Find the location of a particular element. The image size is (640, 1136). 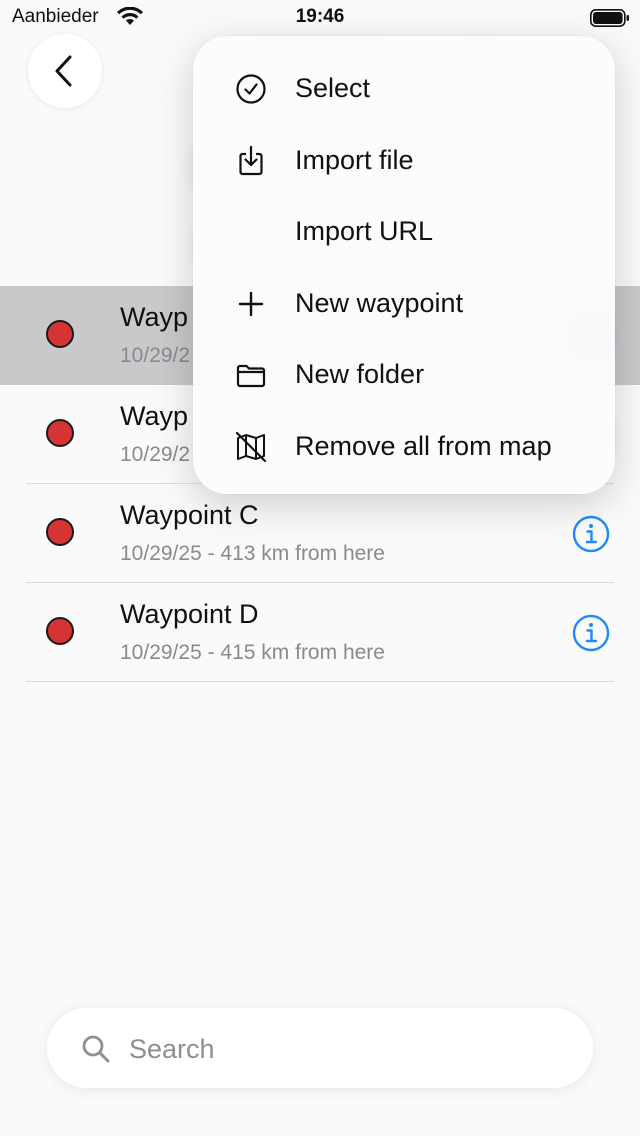

menu-item-label: Import file is located at coordinates (354, 160).